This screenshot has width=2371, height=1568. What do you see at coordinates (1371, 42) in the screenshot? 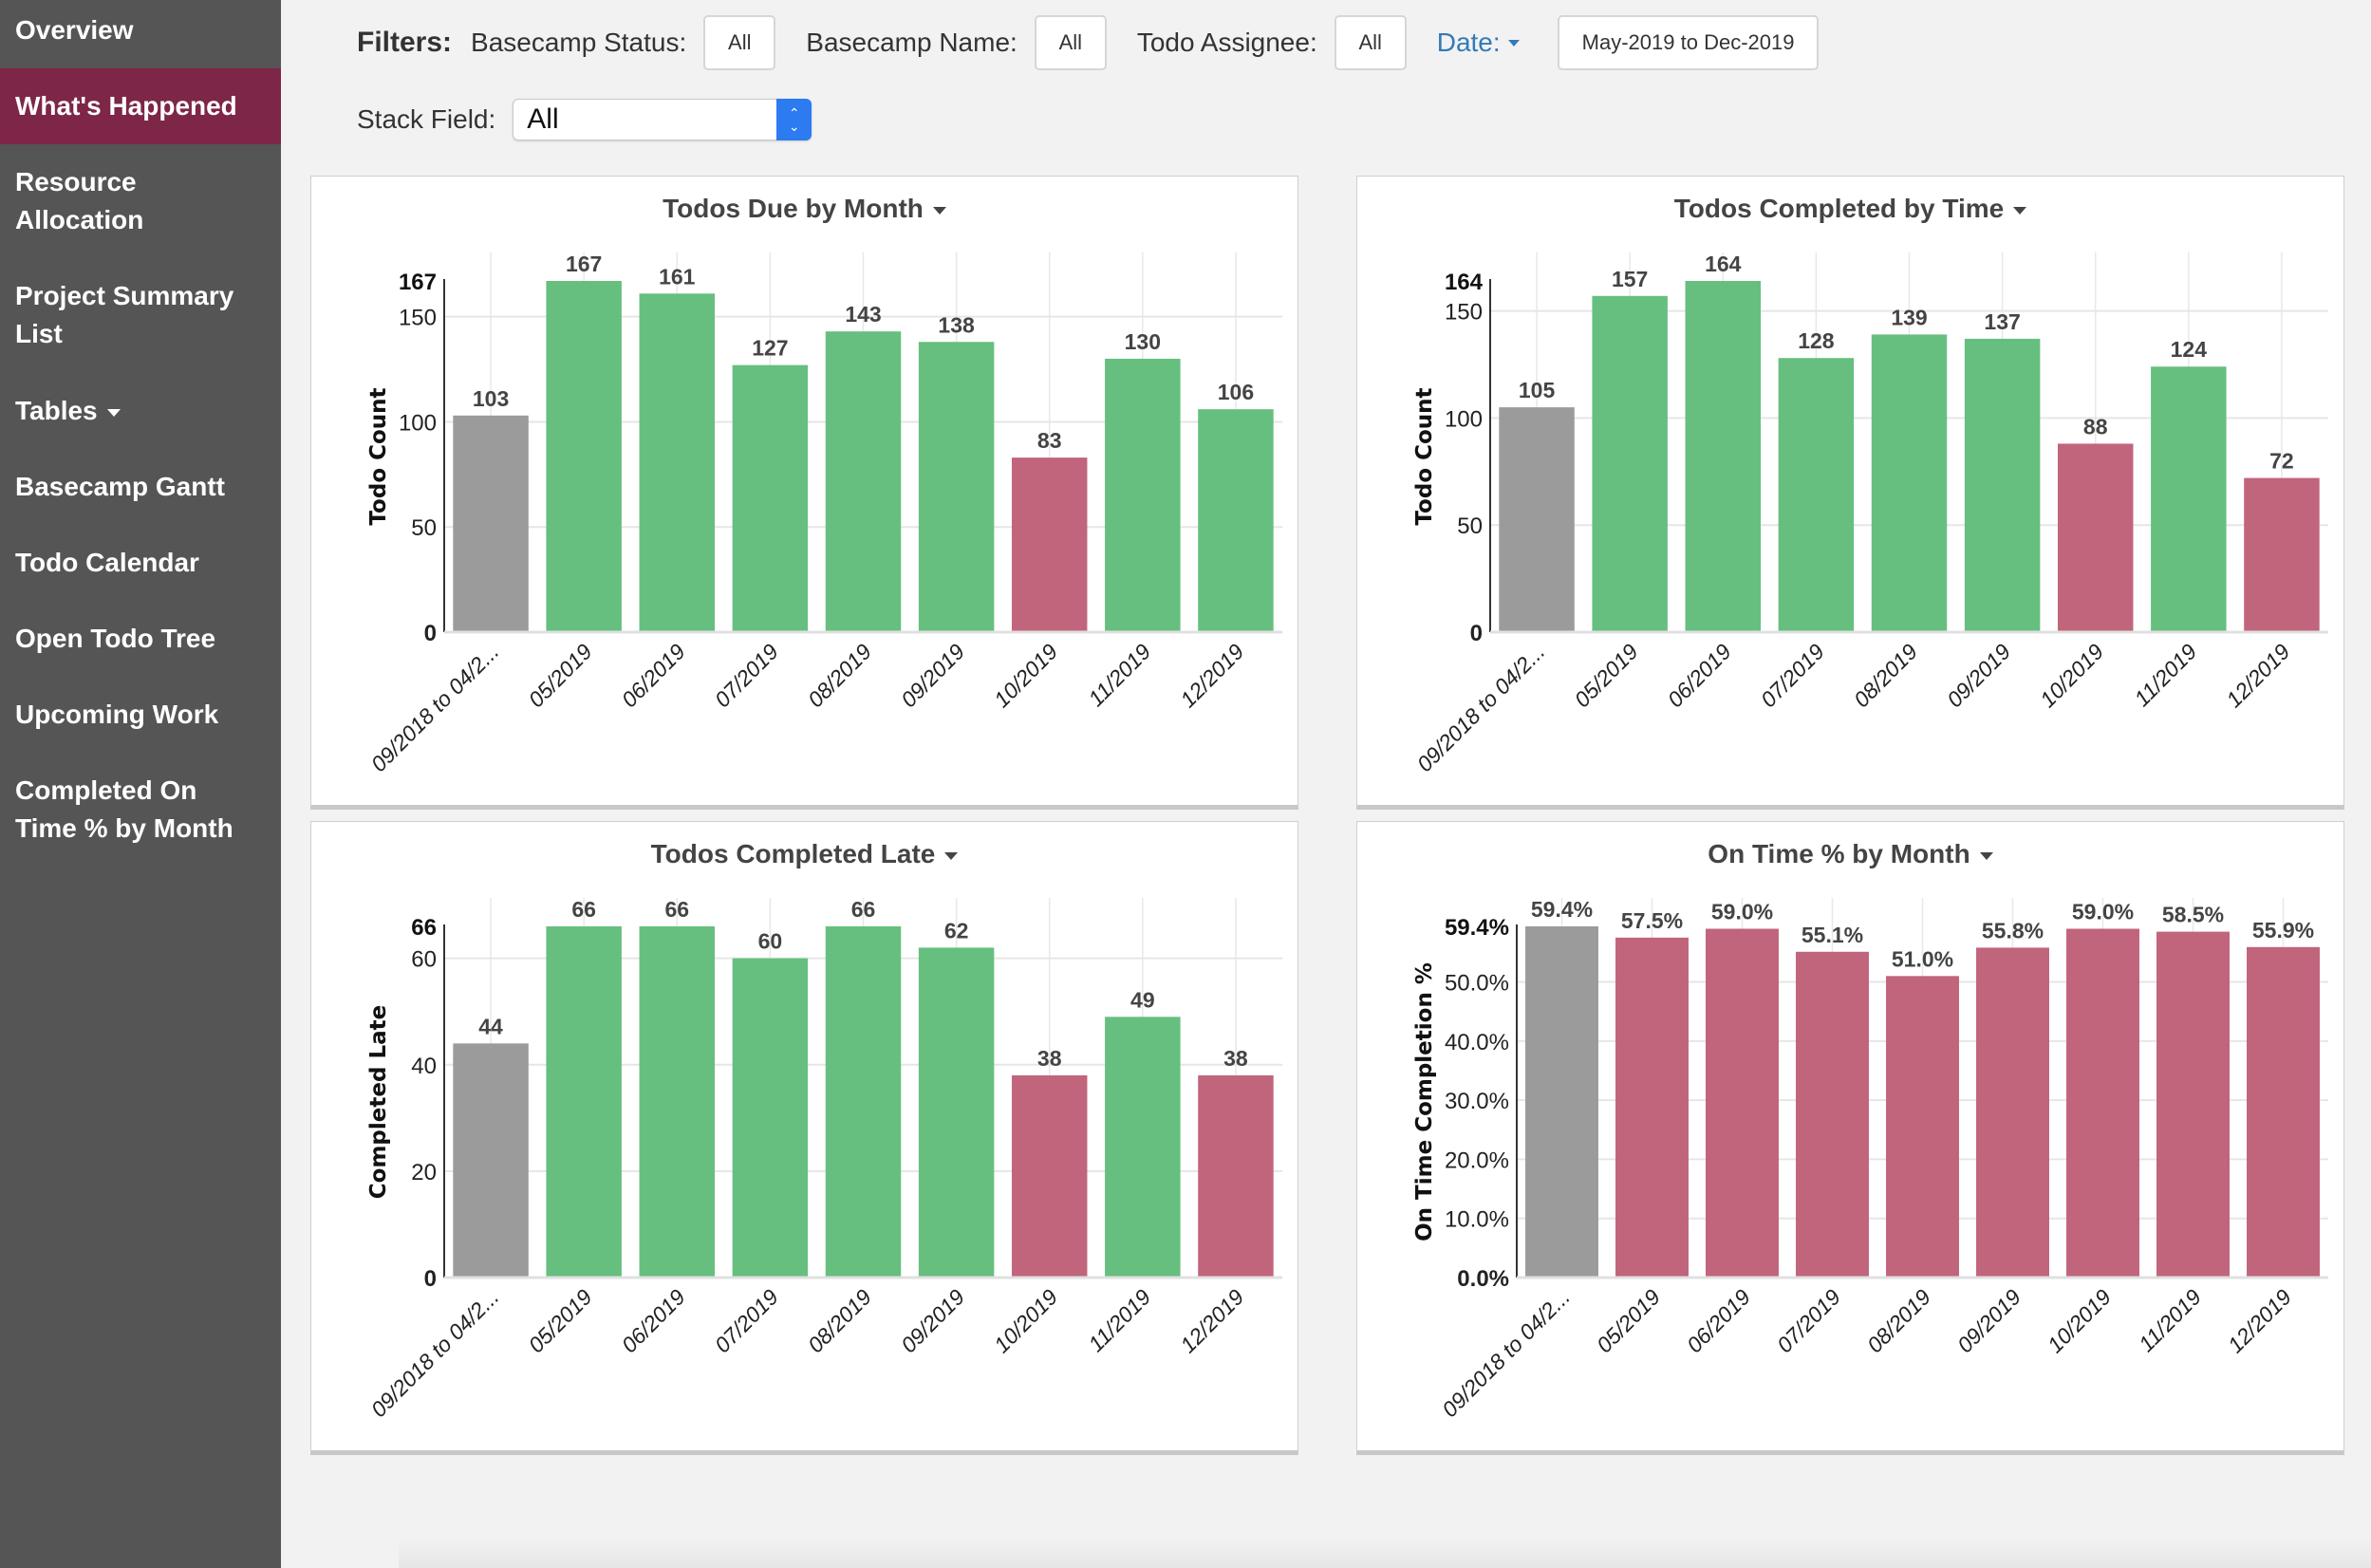
I see `todo-assignee-filter-button: All` at bounding box center [1371, 42].